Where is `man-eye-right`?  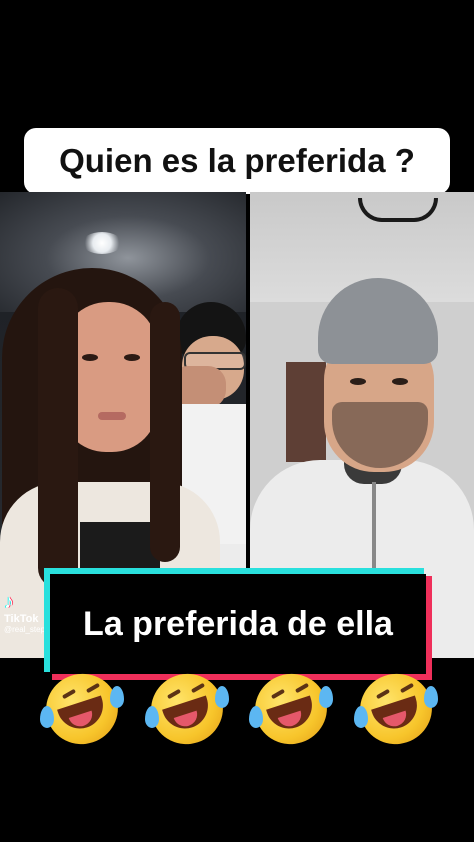 man-eye-right is located at coordinates (400, 381).